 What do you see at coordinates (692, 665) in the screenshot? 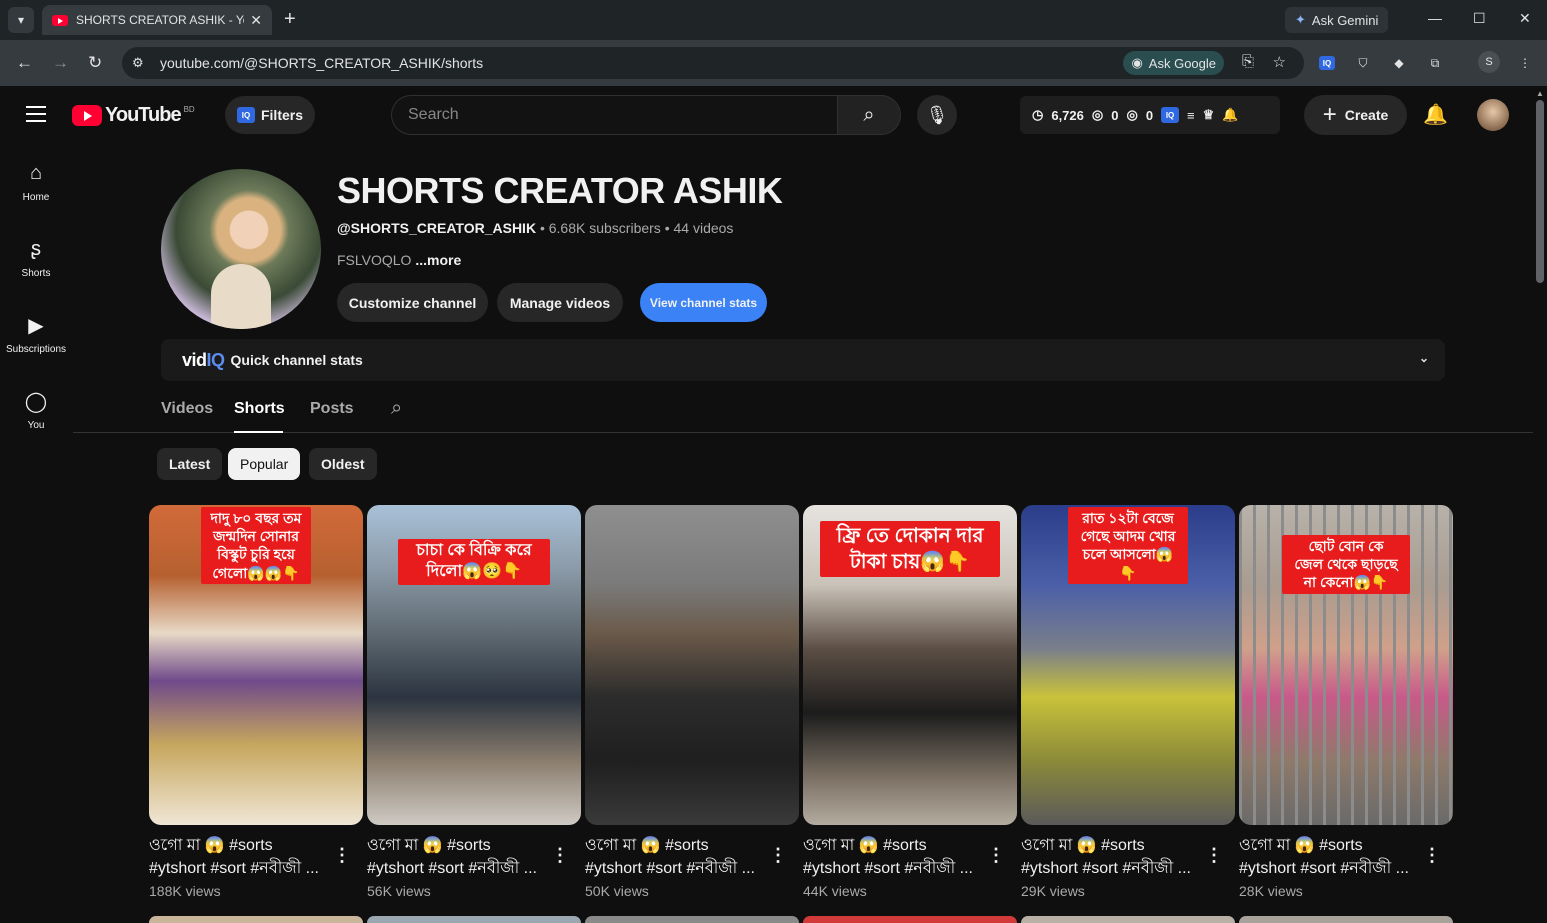
I see `short-thumbnail` at bounding box center [692, 665].